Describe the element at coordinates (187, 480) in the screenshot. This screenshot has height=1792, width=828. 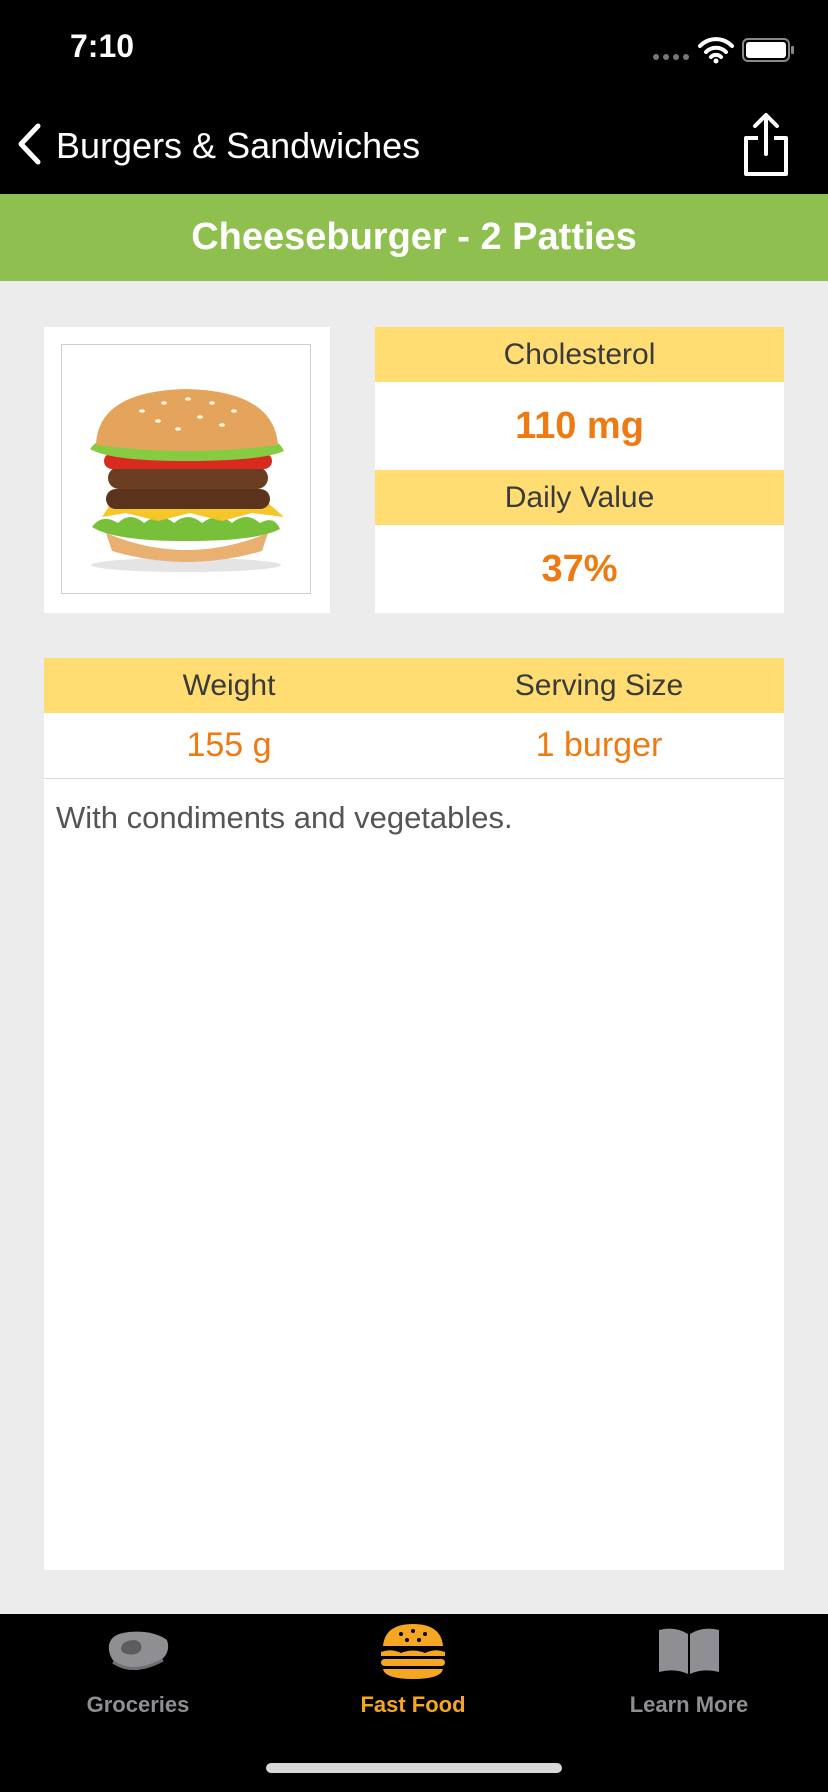
I see `cheeseburger-image` at that location.